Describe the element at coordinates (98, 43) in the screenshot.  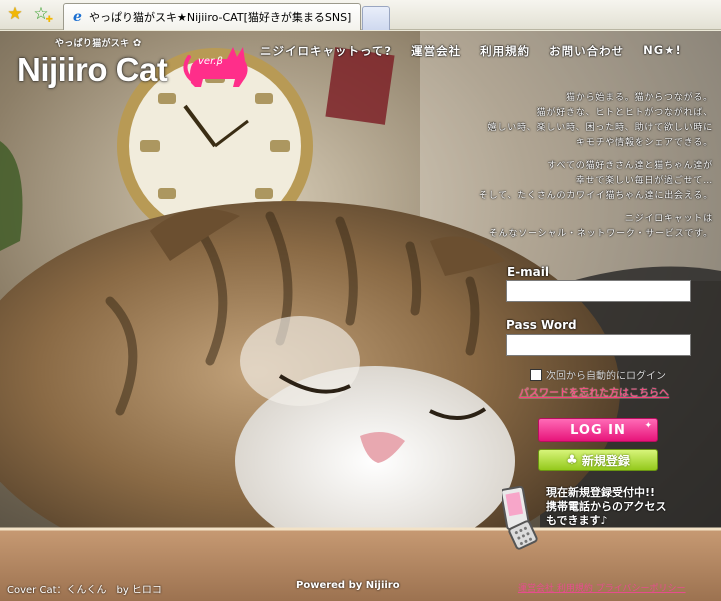
I see `logo-tagline: やっぱり猫がスキ ✿` at that location.